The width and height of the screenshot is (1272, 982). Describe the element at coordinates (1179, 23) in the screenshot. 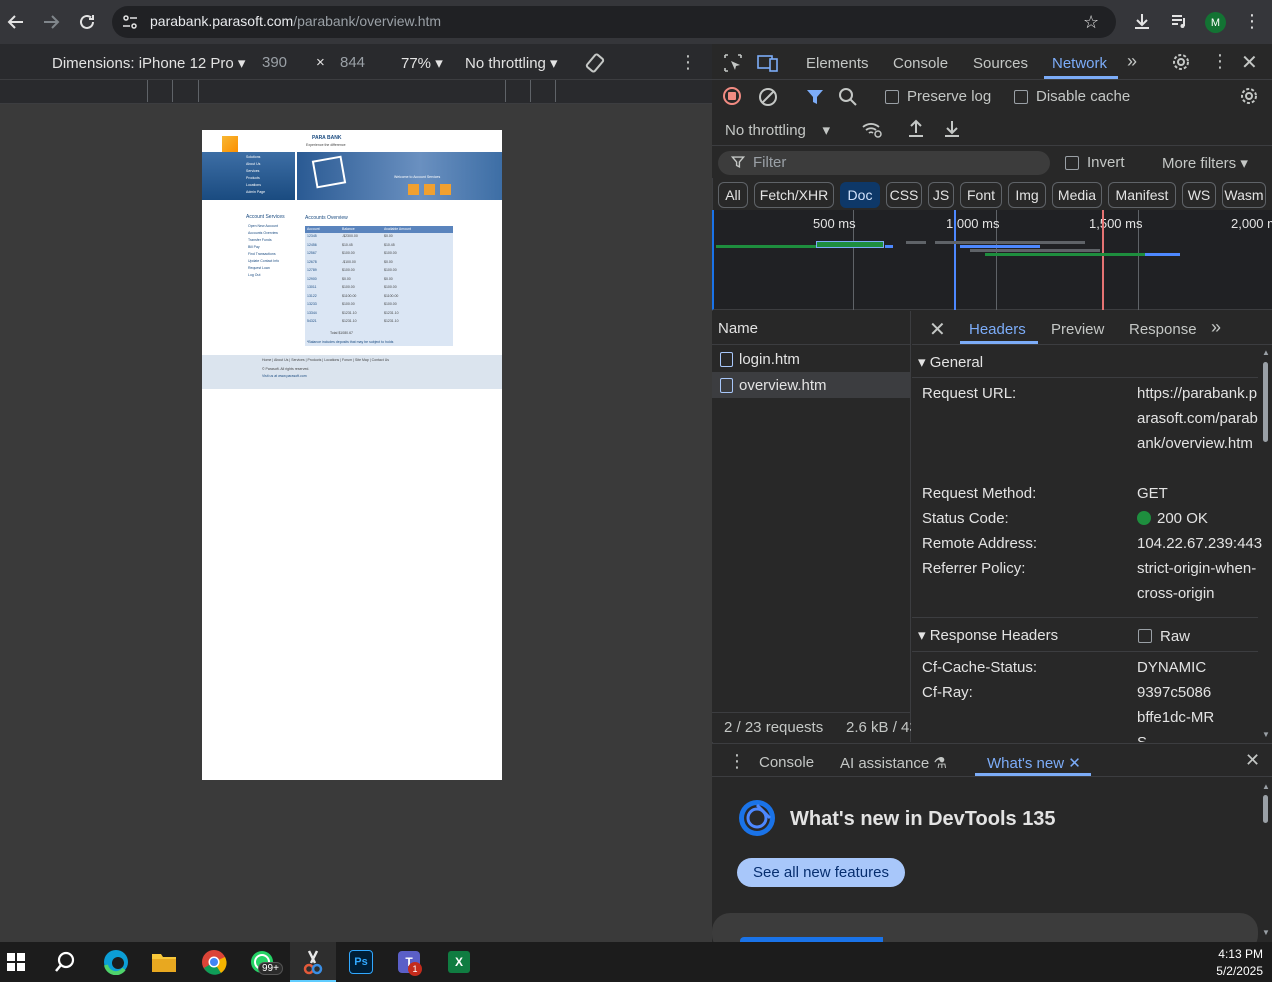

I see `media-controls-icon` at that location.